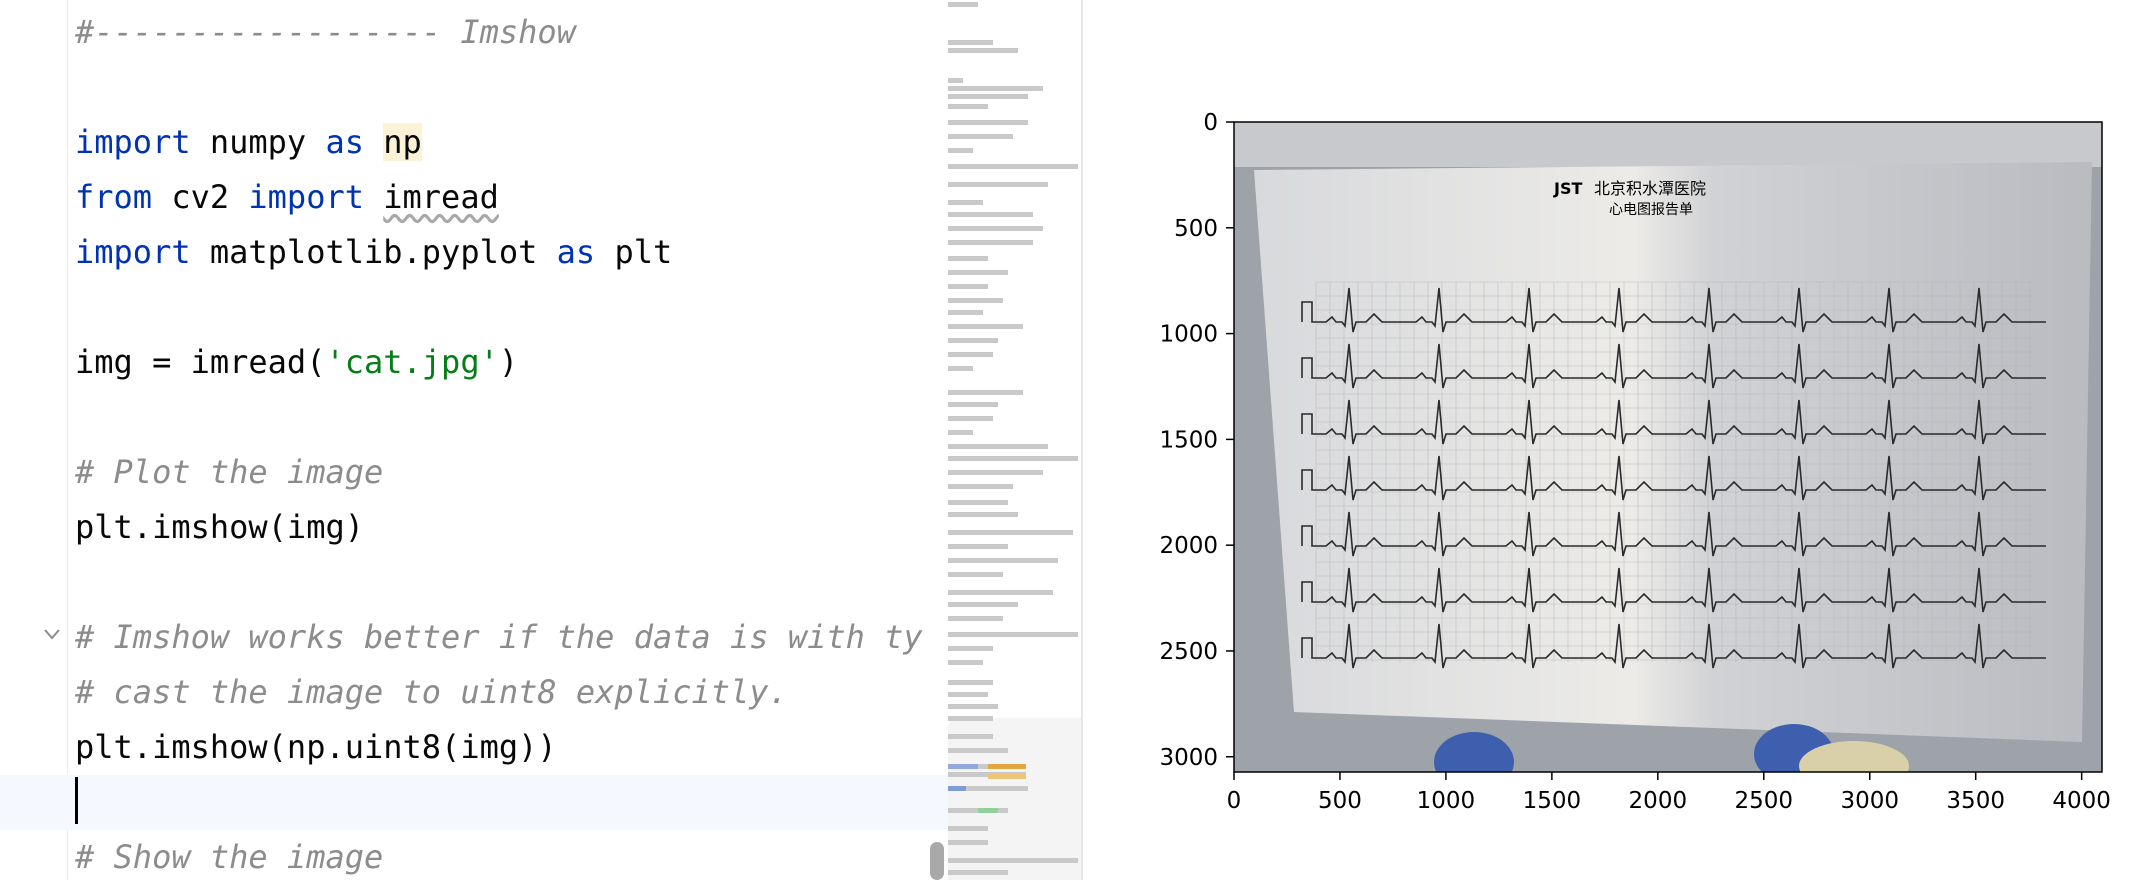  Describe the element at coordinates (1015, 799) in the screenshot. I see `minimap-viewport` at that location.